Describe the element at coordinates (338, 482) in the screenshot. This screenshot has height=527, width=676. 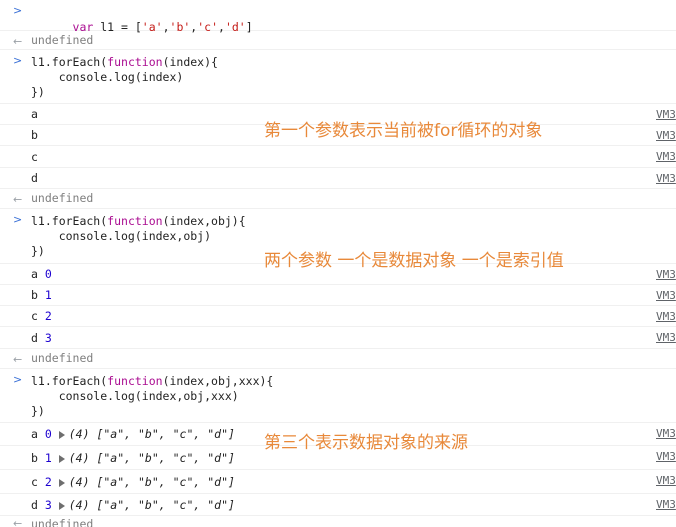
I see `log-row: c 2 (4) ["a", "b", "c", "d"] VM3` at that location.